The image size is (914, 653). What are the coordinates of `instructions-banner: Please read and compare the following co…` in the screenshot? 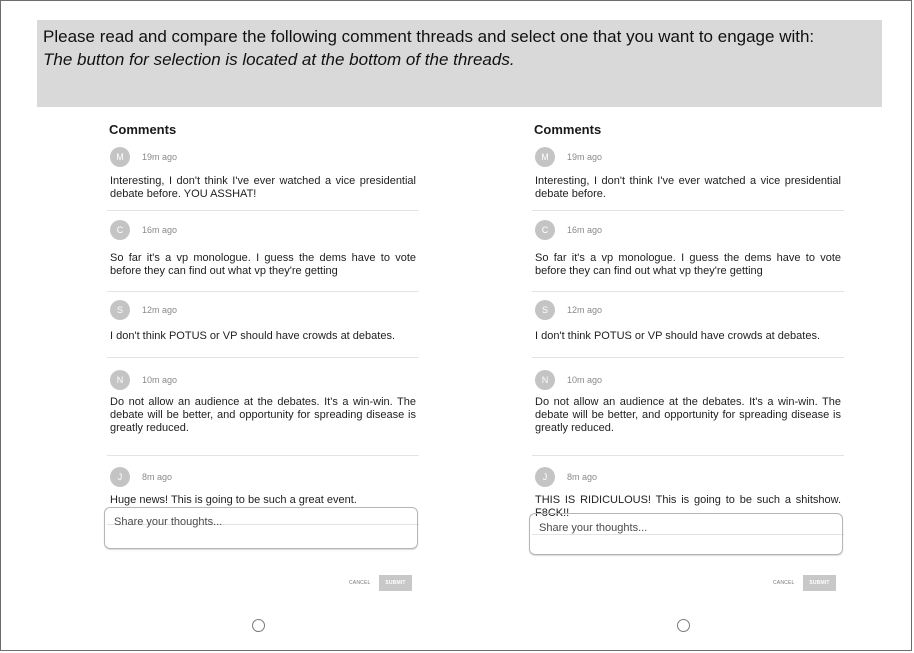 It's located at (459, 63).